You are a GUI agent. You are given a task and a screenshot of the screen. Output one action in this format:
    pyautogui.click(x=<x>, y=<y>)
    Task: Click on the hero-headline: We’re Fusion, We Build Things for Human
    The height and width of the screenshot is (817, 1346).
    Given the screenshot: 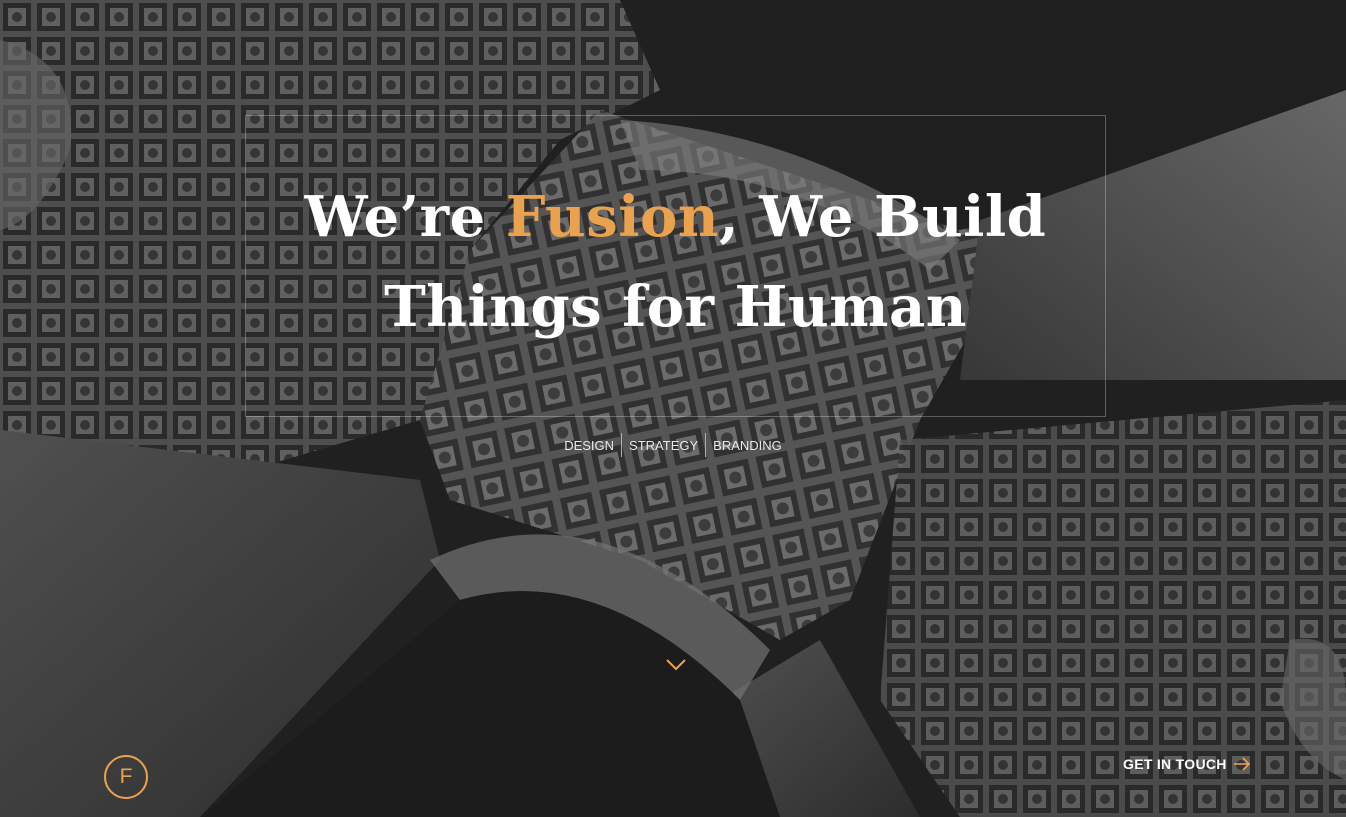 What is the action you would take?
    pyautogui.click(x=675, y=262)
    